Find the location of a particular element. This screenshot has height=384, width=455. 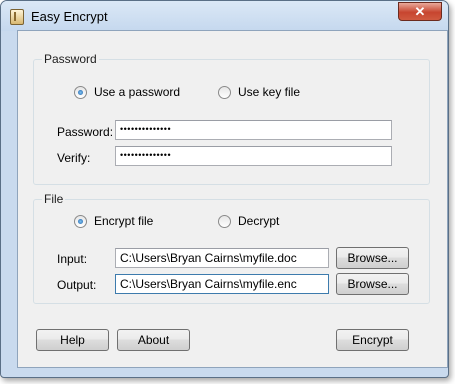

encrypt-file-radio: Encrypt file is located at coordinates (113, 221).